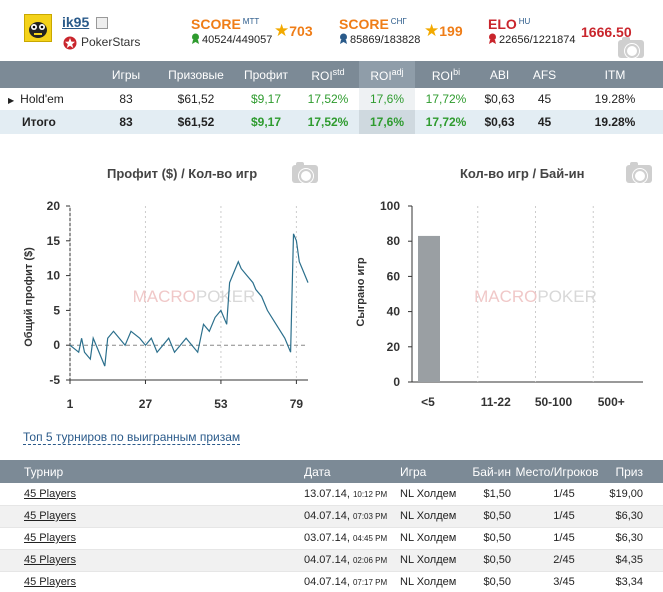 This screenshot has width=663, height=592. I want to click on elo-label: ELO HU, so click(509, 24).